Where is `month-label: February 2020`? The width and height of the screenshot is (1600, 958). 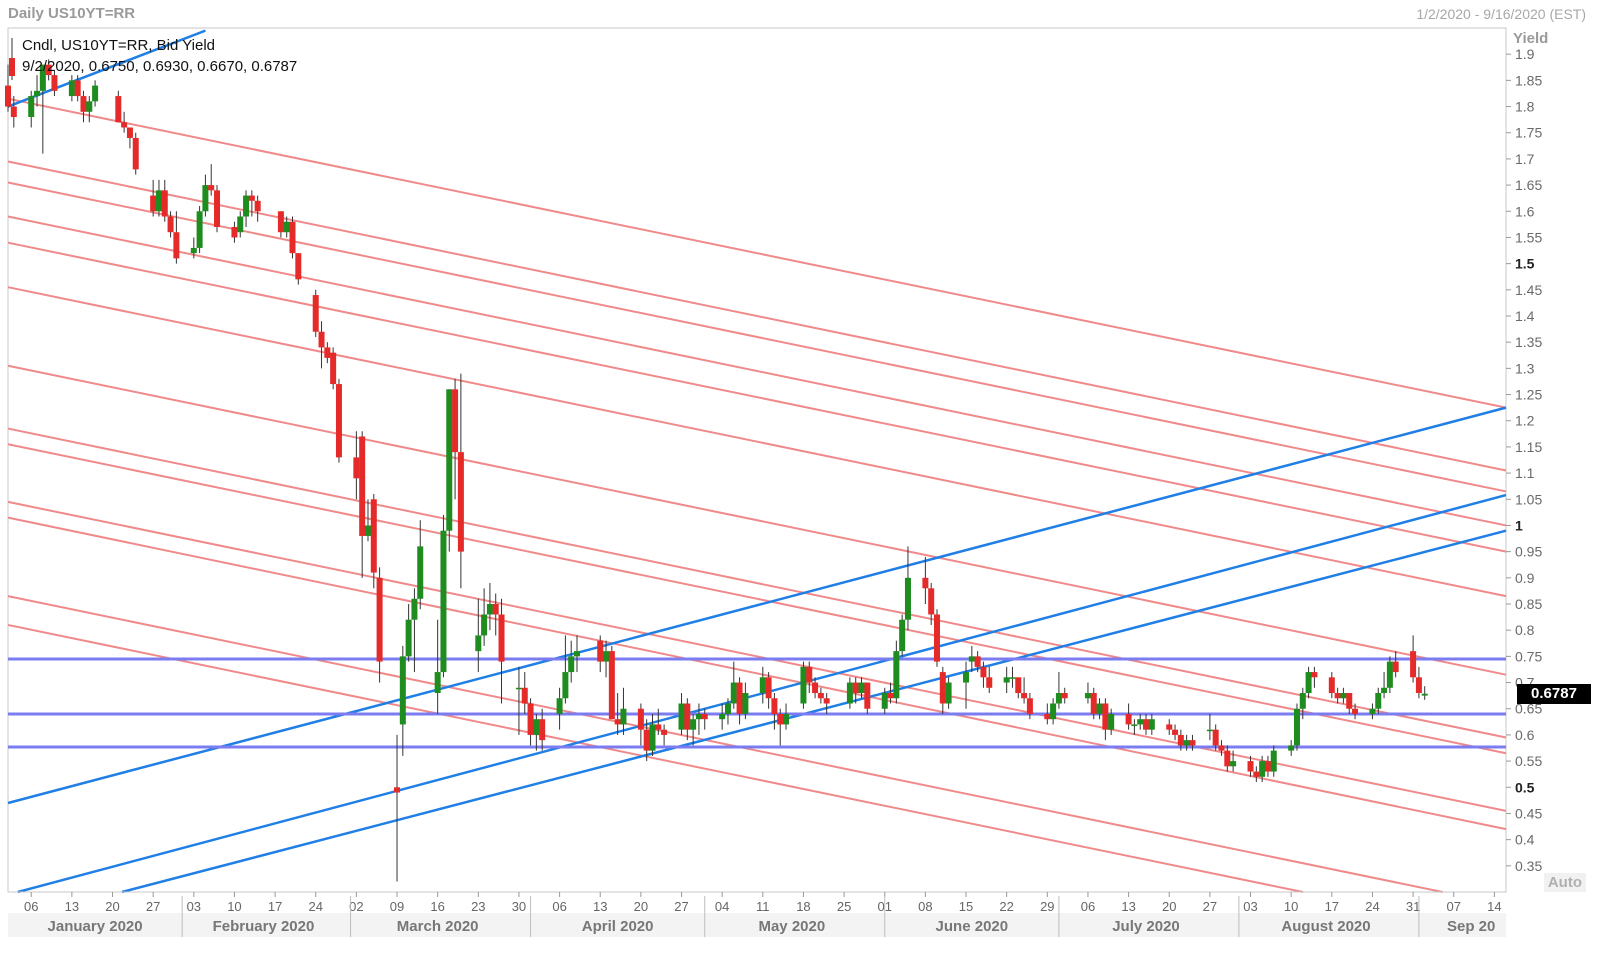 month-label: February 2020 is located at coordinates (264, 926).